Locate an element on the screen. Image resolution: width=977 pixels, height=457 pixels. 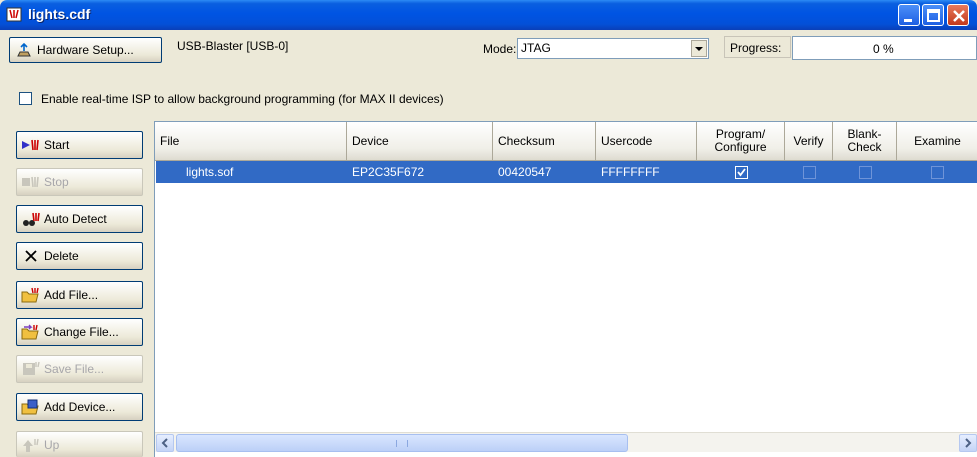
hardware-field: USB-Blaster [USB-0] is located at coordinates (233, 46).